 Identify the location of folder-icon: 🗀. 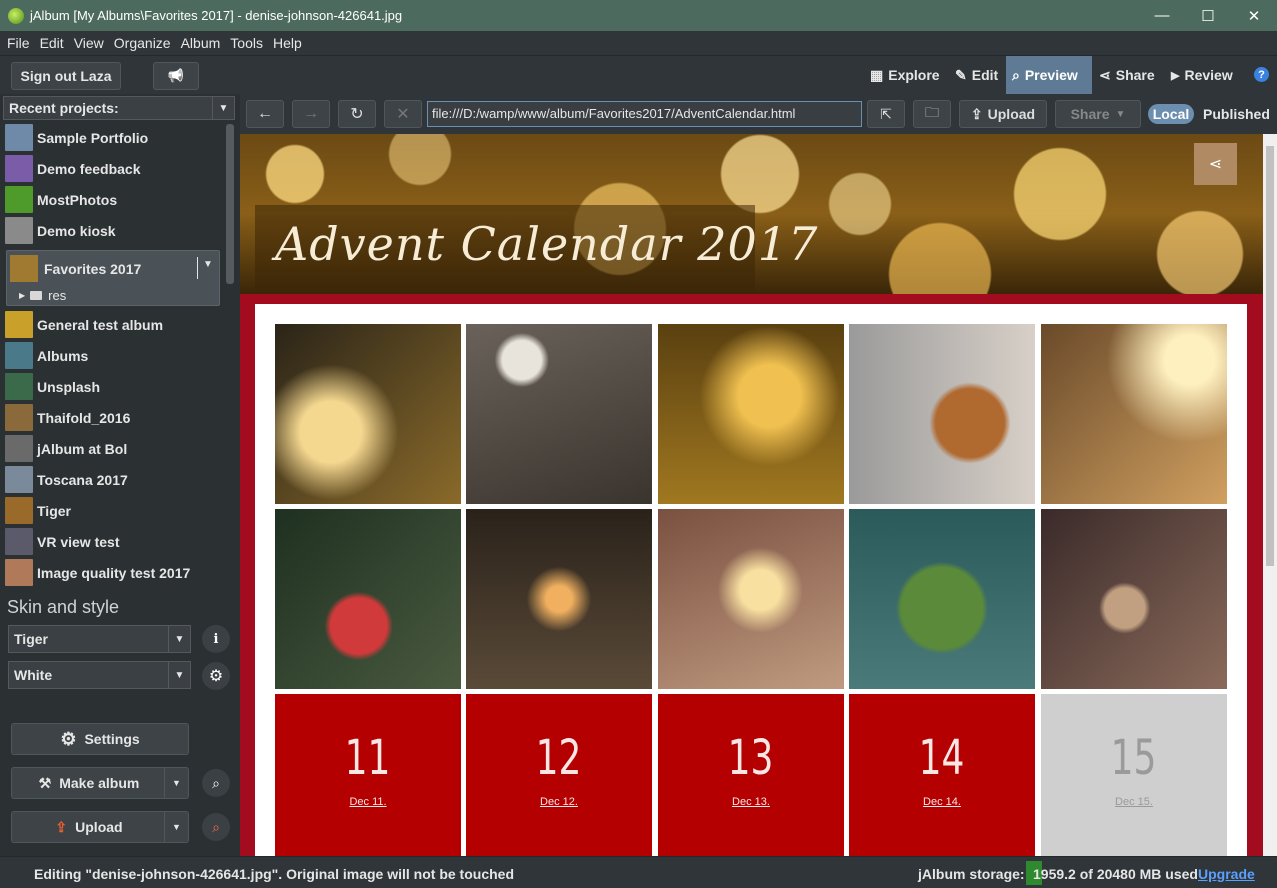
(932, 112).